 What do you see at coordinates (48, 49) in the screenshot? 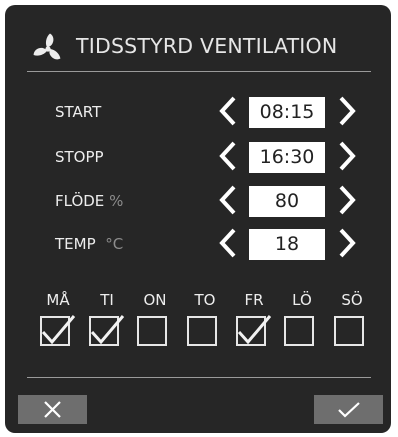
I see `fan-icon` at bounding box center [48, 49].